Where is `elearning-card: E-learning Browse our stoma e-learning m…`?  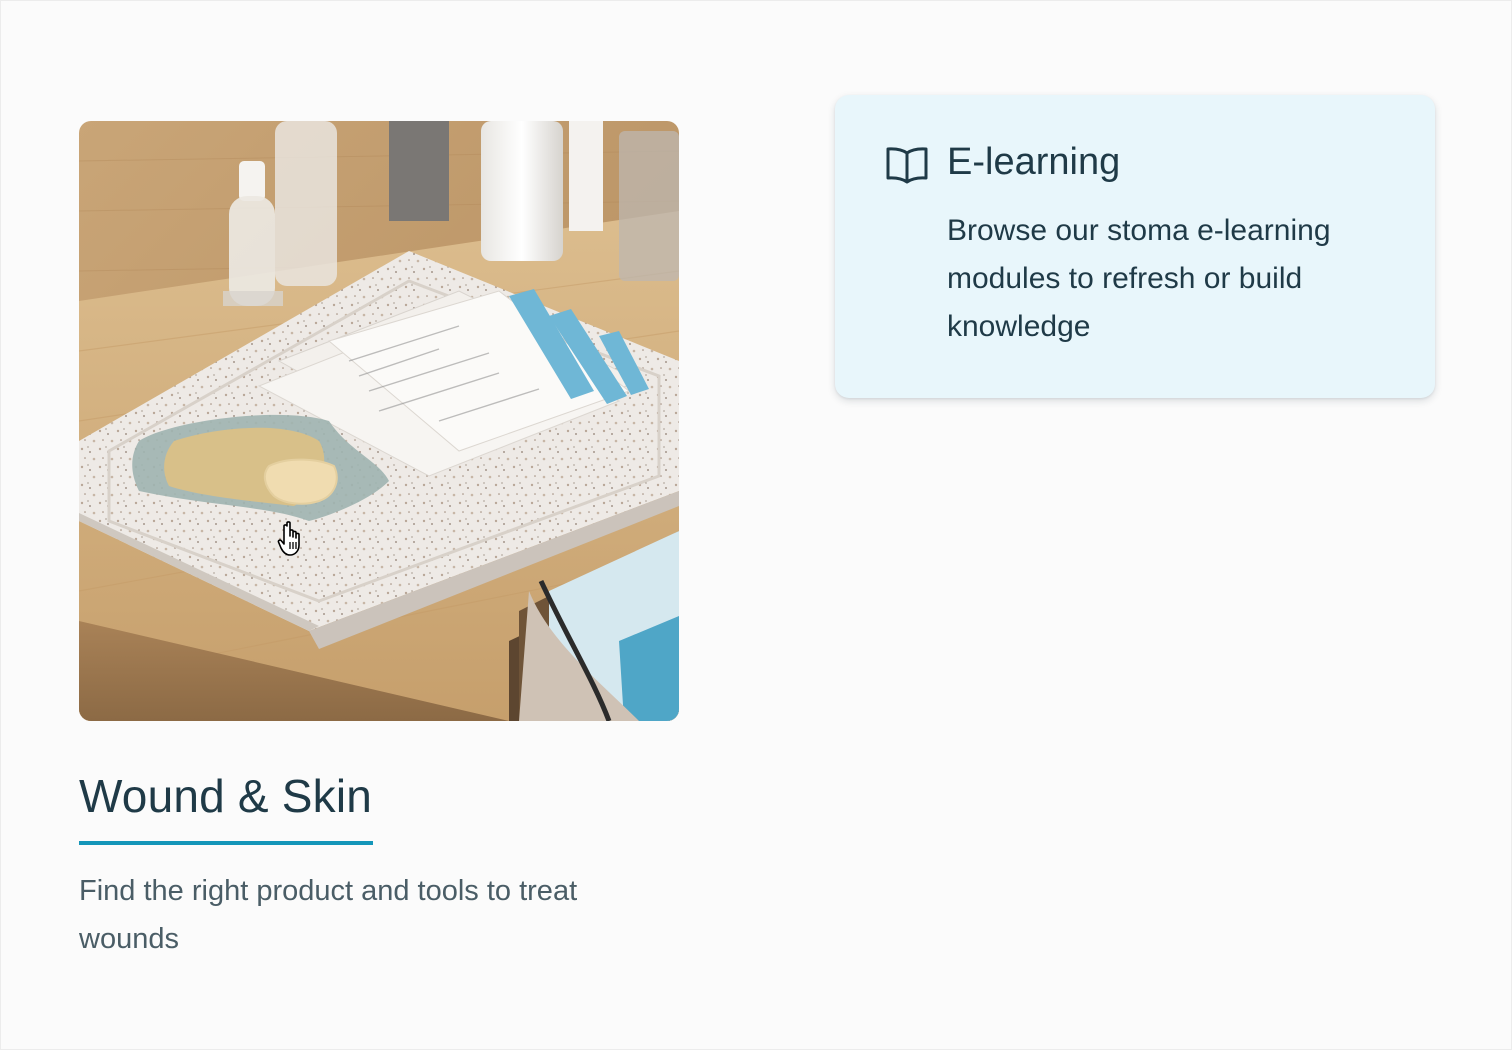
elearning-card: E-learning Browse our stoma e-learning m… is located at coordinates (1135, 246).